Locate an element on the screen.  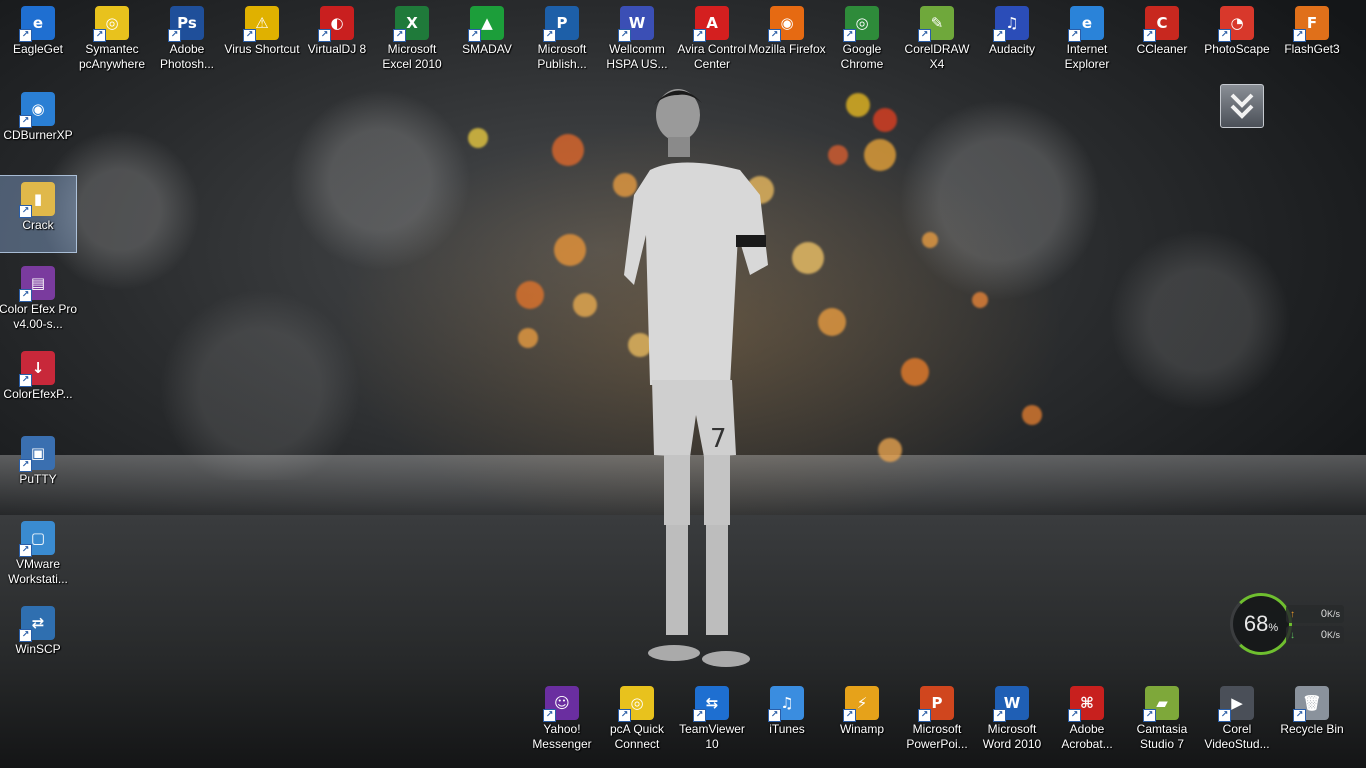
desktop-icon-label: pcA Quick Connect is located at coordinates (637, 736).